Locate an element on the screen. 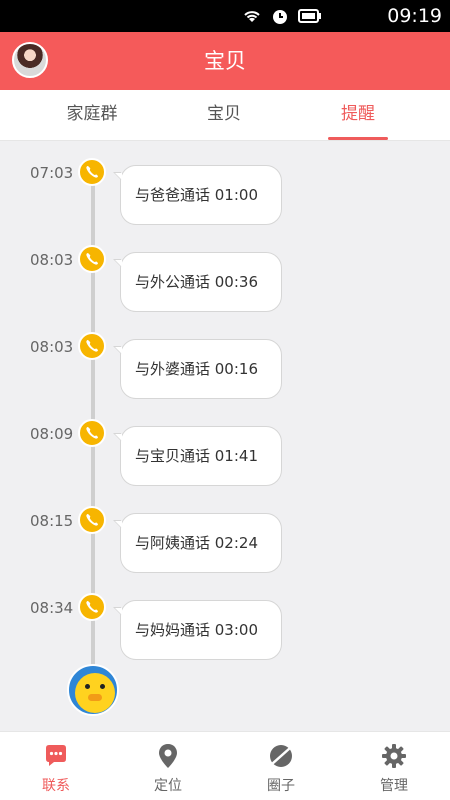 The width and height of the screenshot is (450, 800). active-tab-indicator is located at coordinates (358, 138).